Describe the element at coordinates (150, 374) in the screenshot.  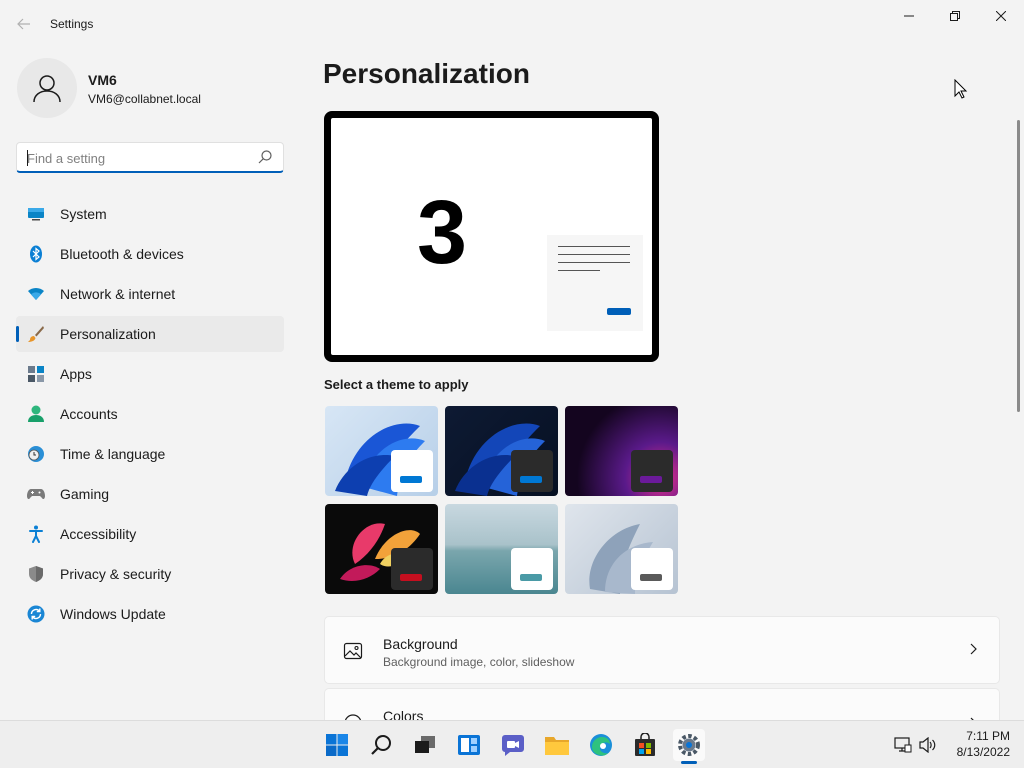
I see `sidebar-item-apps: Apps` at that location.